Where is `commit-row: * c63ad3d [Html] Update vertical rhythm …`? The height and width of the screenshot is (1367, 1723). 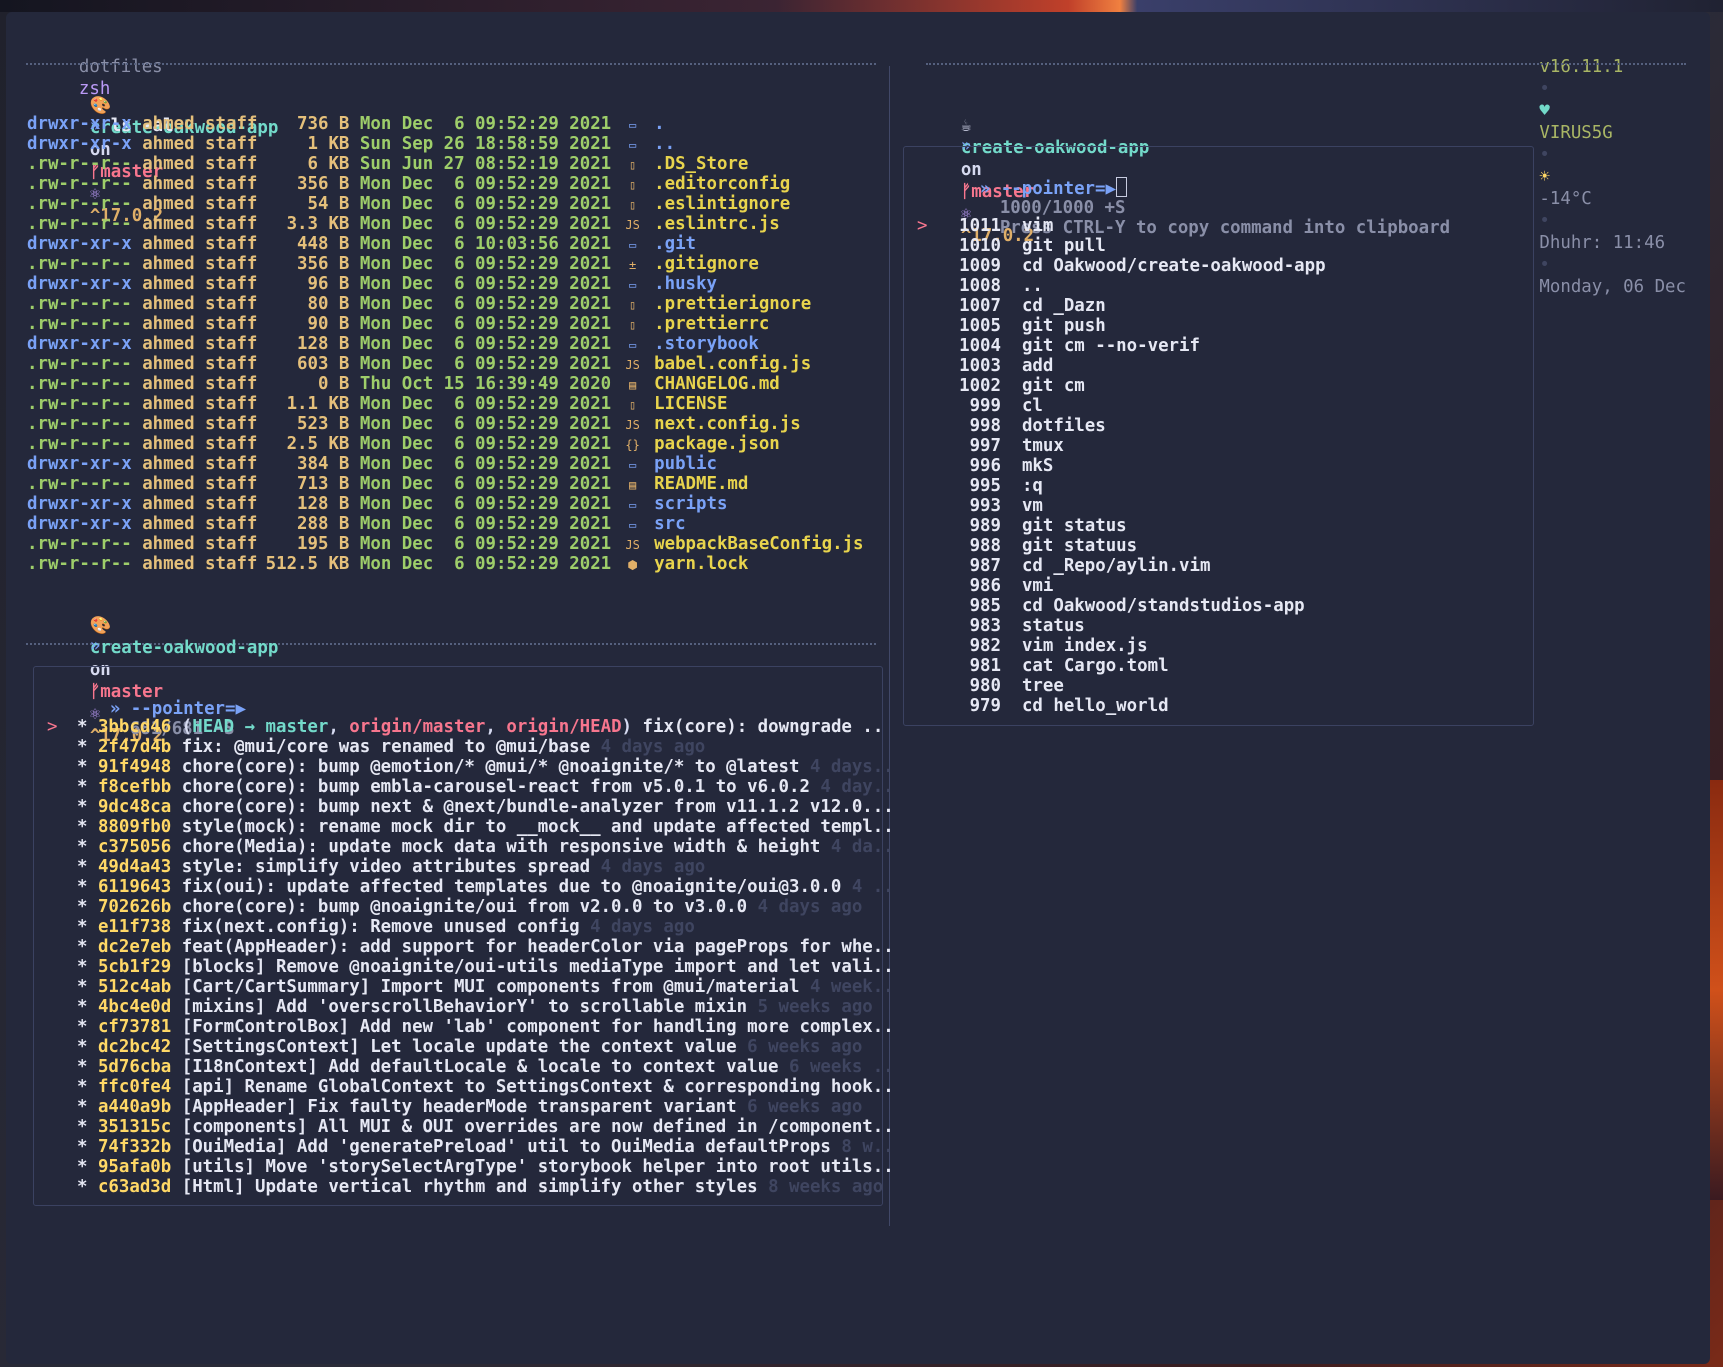 commit-row: * c63ad3d [Html] Update vertical rhythm … is located at coordinates (465, 1187).